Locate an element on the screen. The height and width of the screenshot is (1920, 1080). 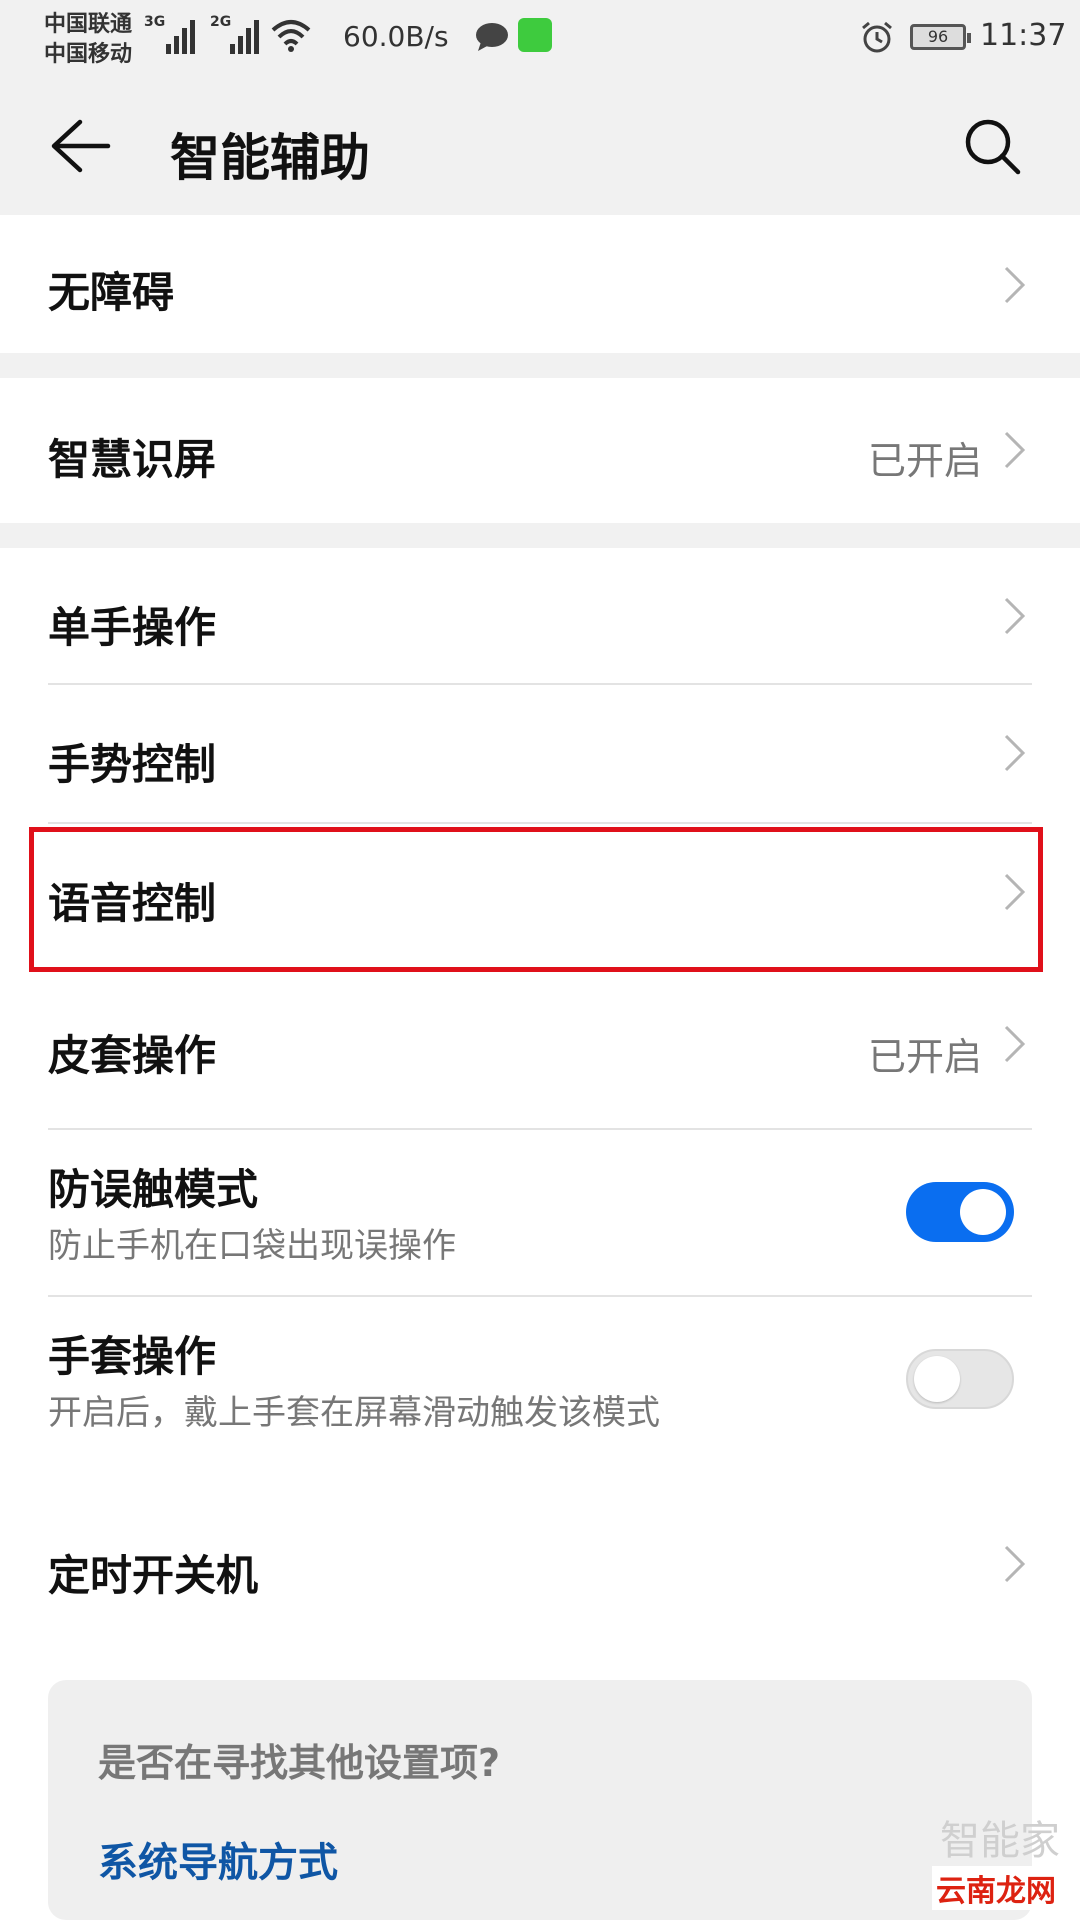
wifi-icon is located at coordinates (291, 37).